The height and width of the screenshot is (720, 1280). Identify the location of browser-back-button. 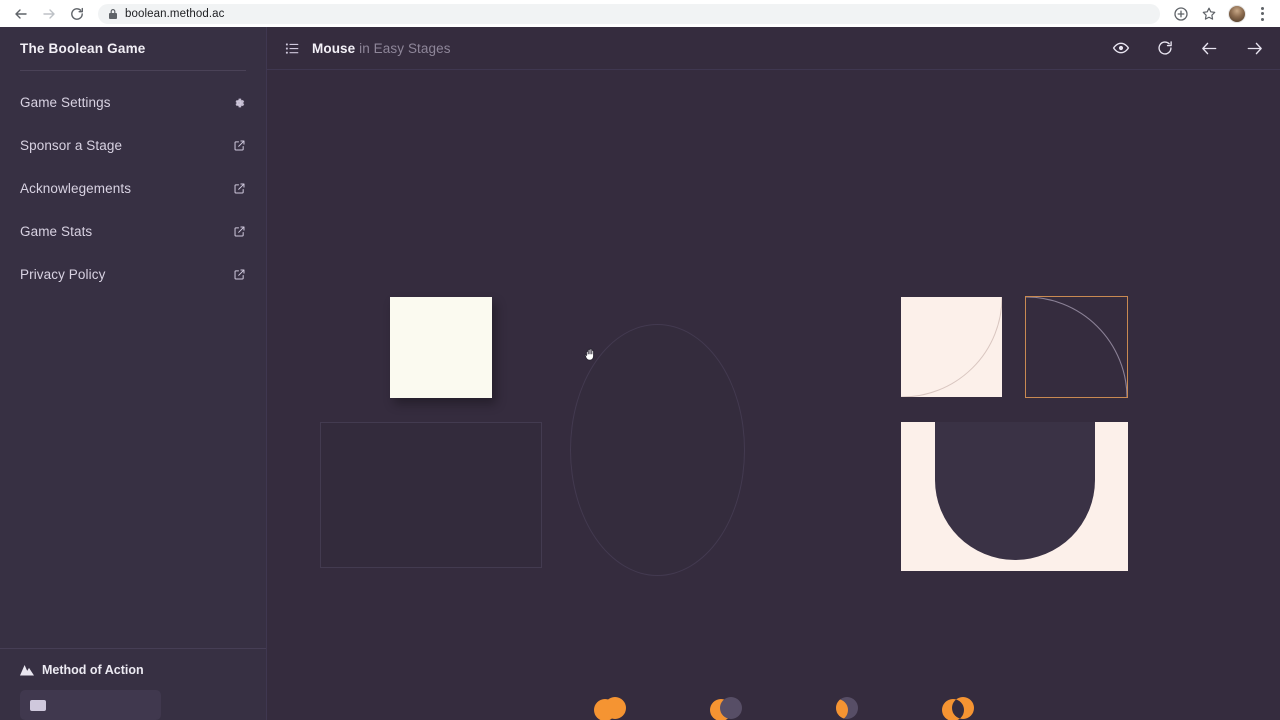
(21, 14).